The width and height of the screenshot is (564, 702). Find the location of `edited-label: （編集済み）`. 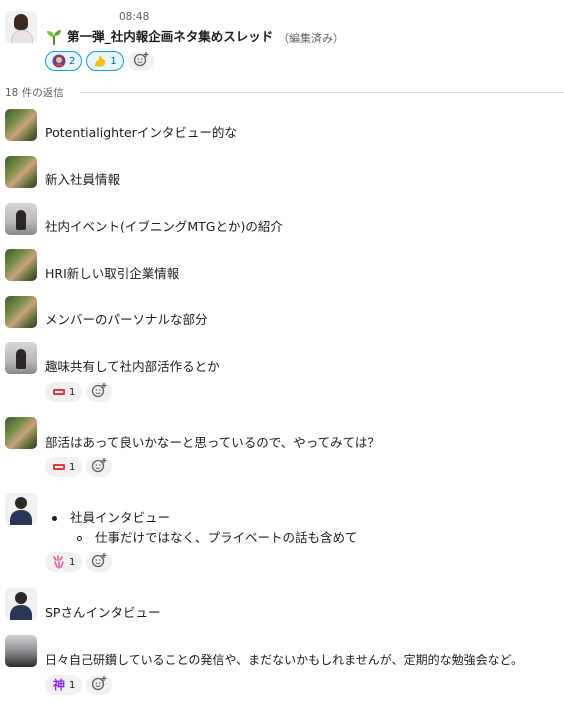

edited-label: （編集済み） is located at coordinates (311, 38).